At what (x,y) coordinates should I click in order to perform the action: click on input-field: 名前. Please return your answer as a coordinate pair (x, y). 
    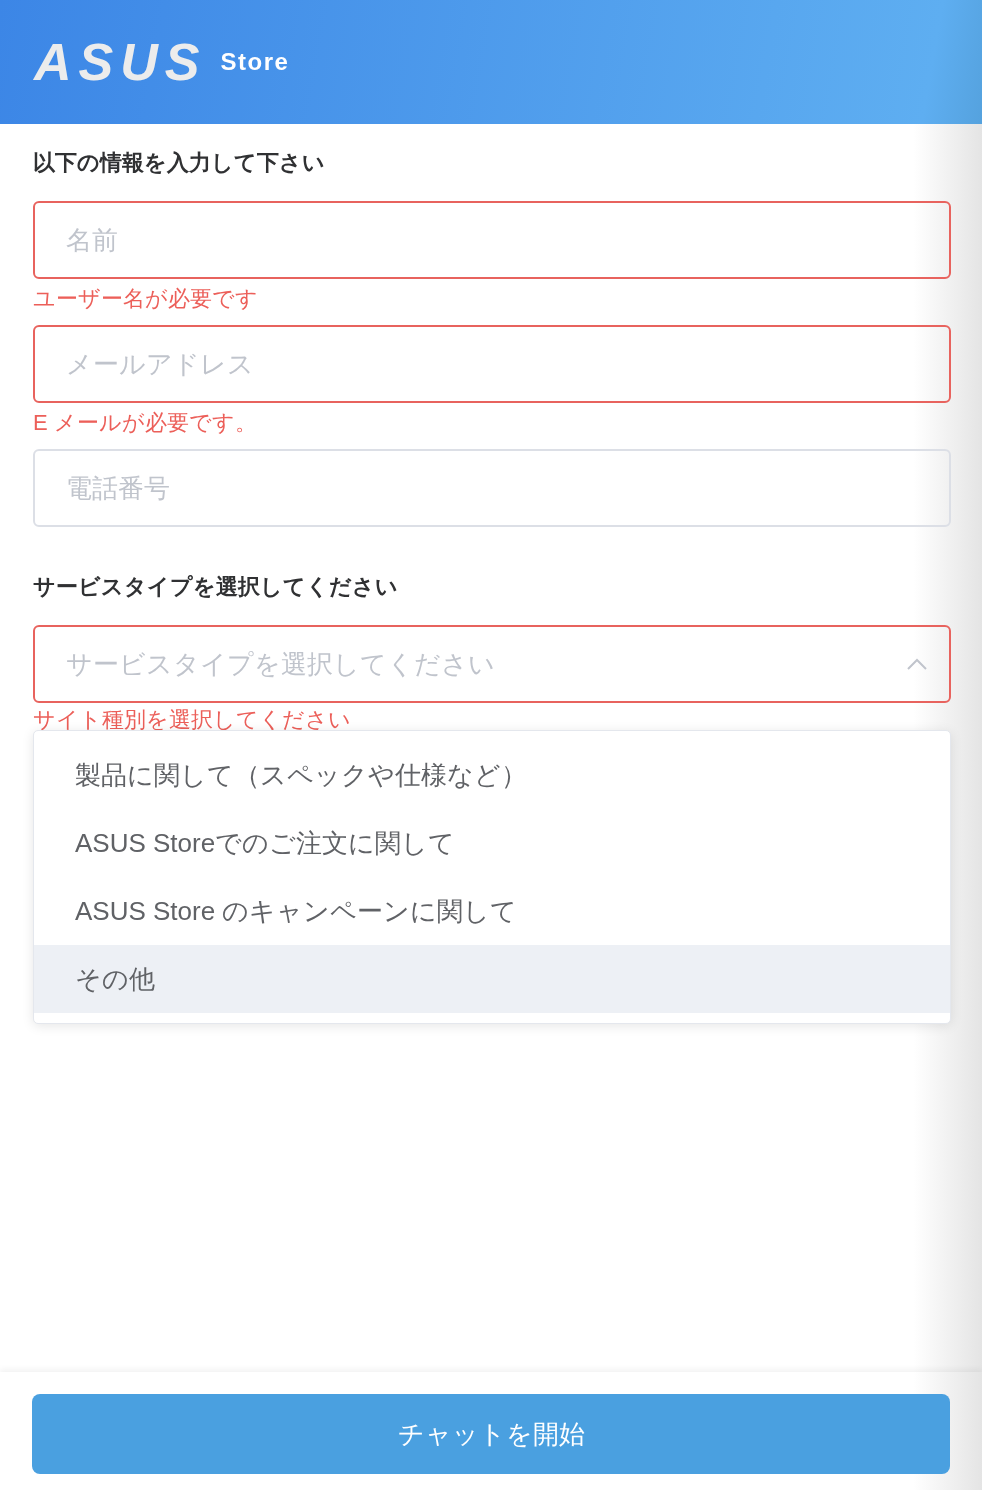
    Looking at the image, I should click on (492, 240).